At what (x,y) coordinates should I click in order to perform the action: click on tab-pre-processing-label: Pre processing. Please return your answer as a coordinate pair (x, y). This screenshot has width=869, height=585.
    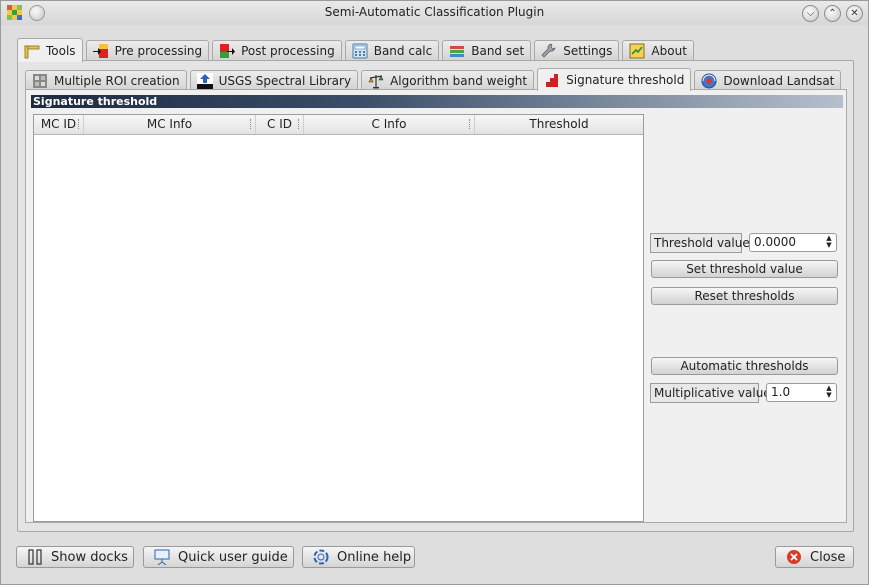
    Looking at the image, I should click on (158, 51).